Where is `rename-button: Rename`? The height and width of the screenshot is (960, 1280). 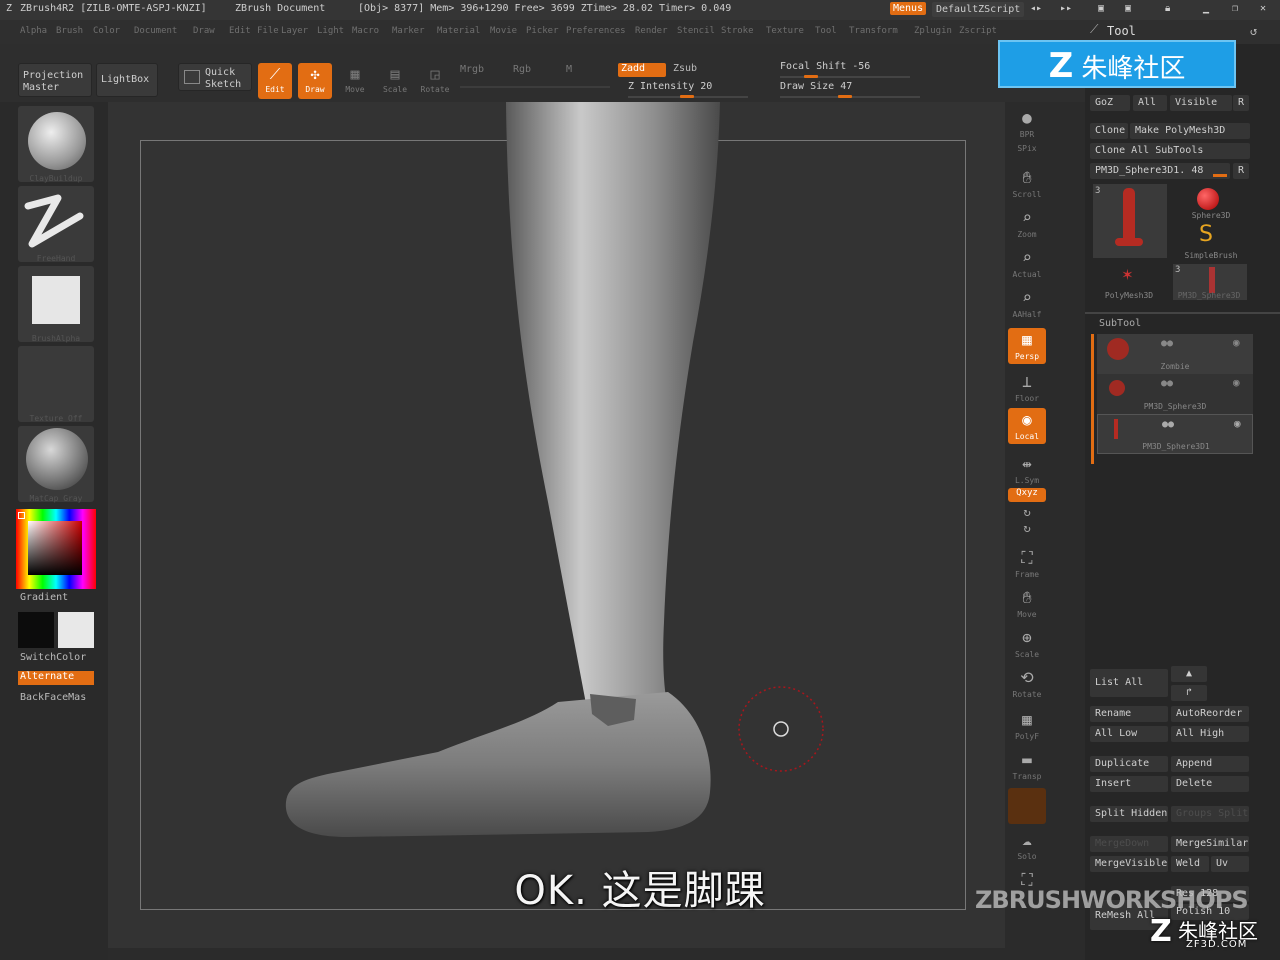 rename-button: Rename is located at coordinates (1129, 714).